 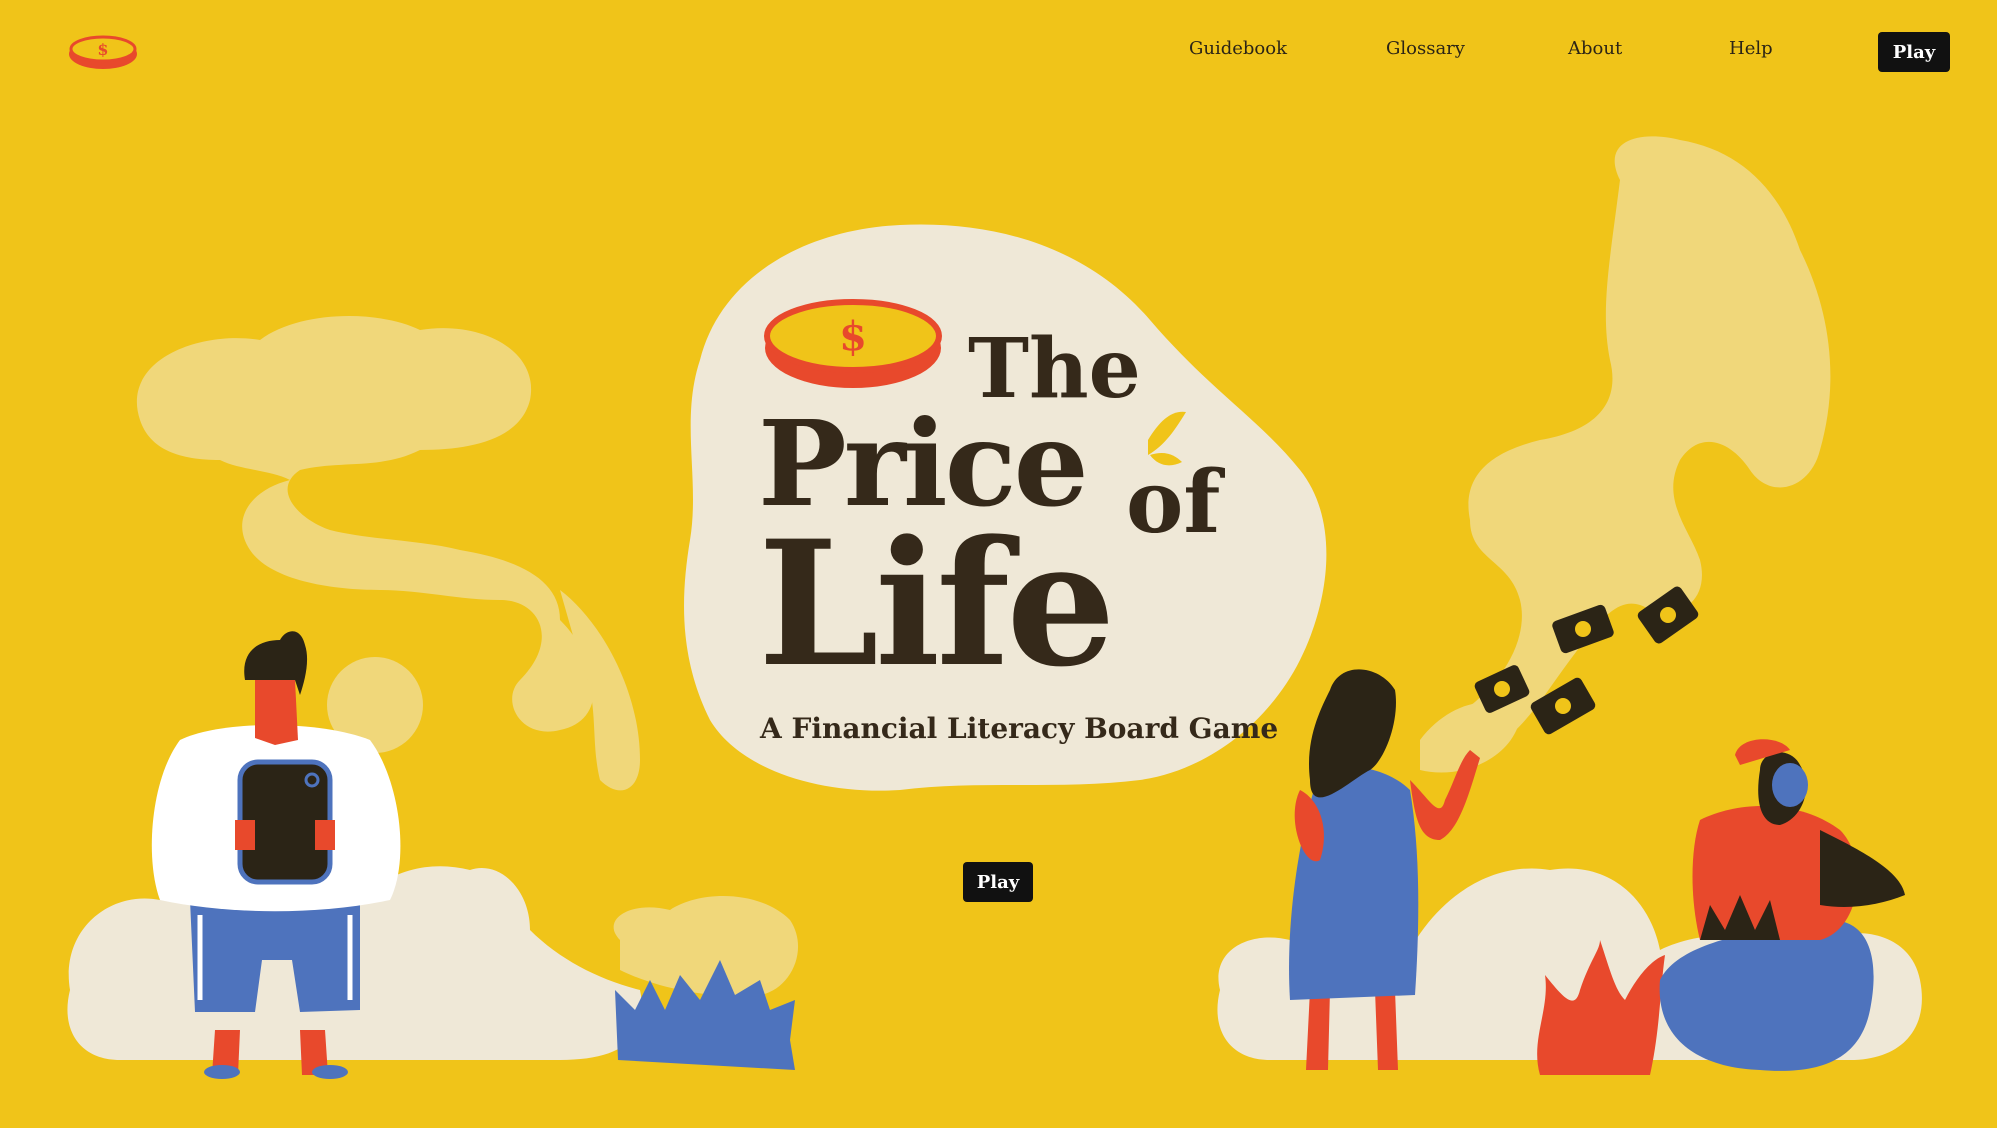 I want to click on nav-glossary-link: Glossary, so click(x=1425, y=48).